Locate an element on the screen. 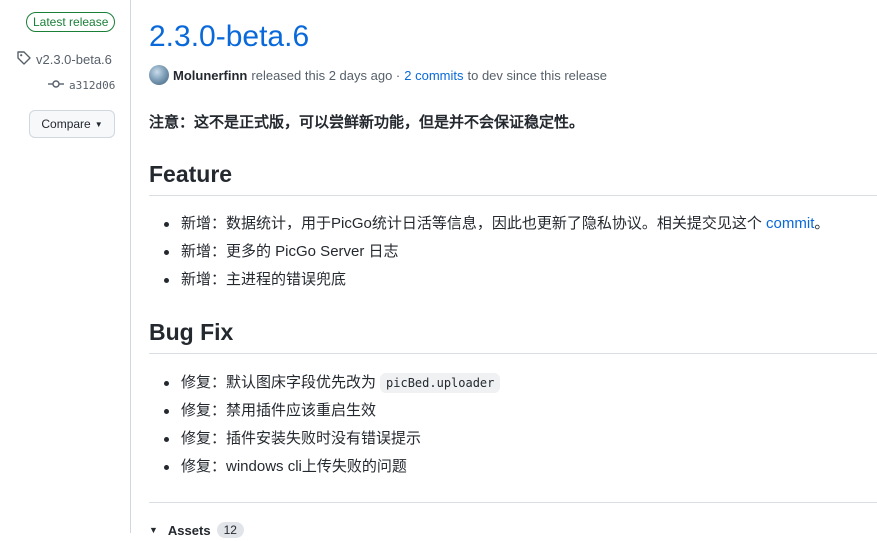 The width and height of the screenshot is (877, 541). list-item: 新增：更多的 PicGo Server 日志 is located at coordinates (489, 252).